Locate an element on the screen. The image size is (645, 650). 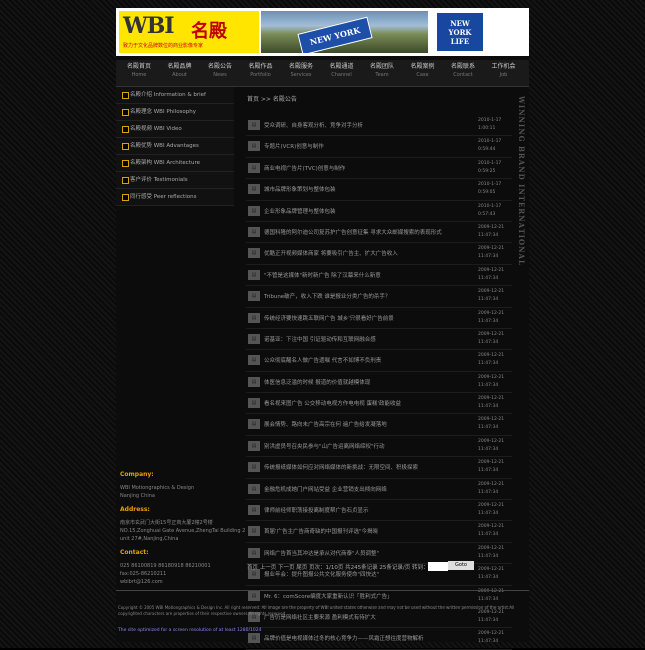
news-title: 传统报纸媒体如何应对网络媒体的新挑战：无限空间、积极探索 is located at coordinates (354, 467).